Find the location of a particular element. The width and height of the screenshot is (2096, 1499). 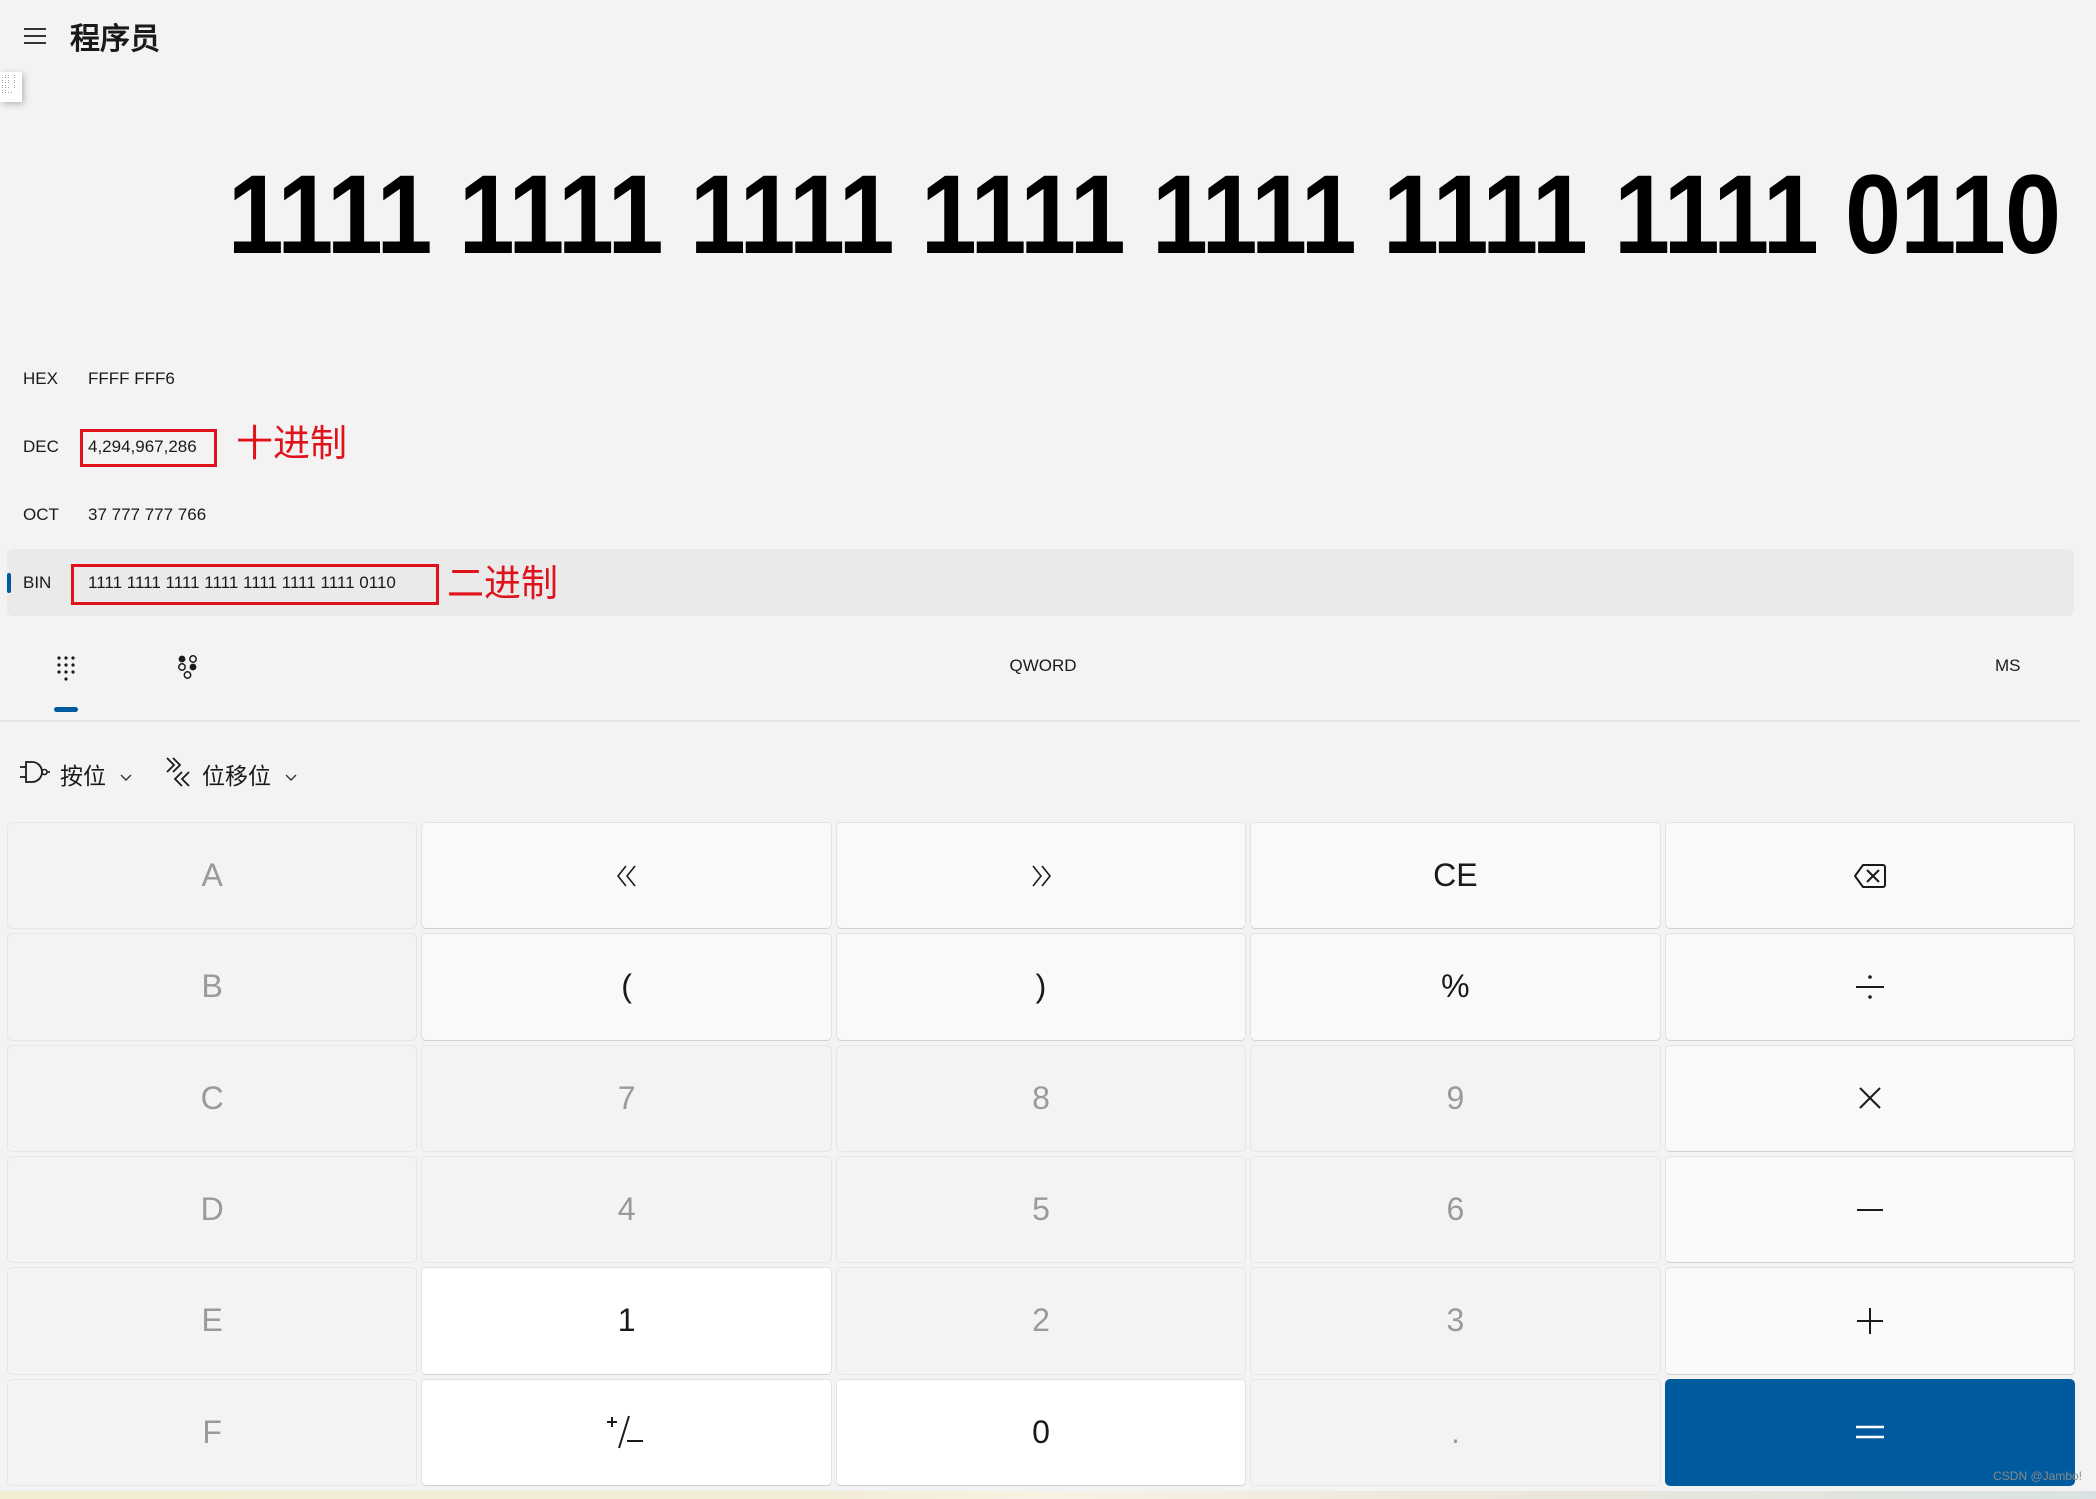

bit-shift-label: 位移位 is located at coordinates (236, 777).